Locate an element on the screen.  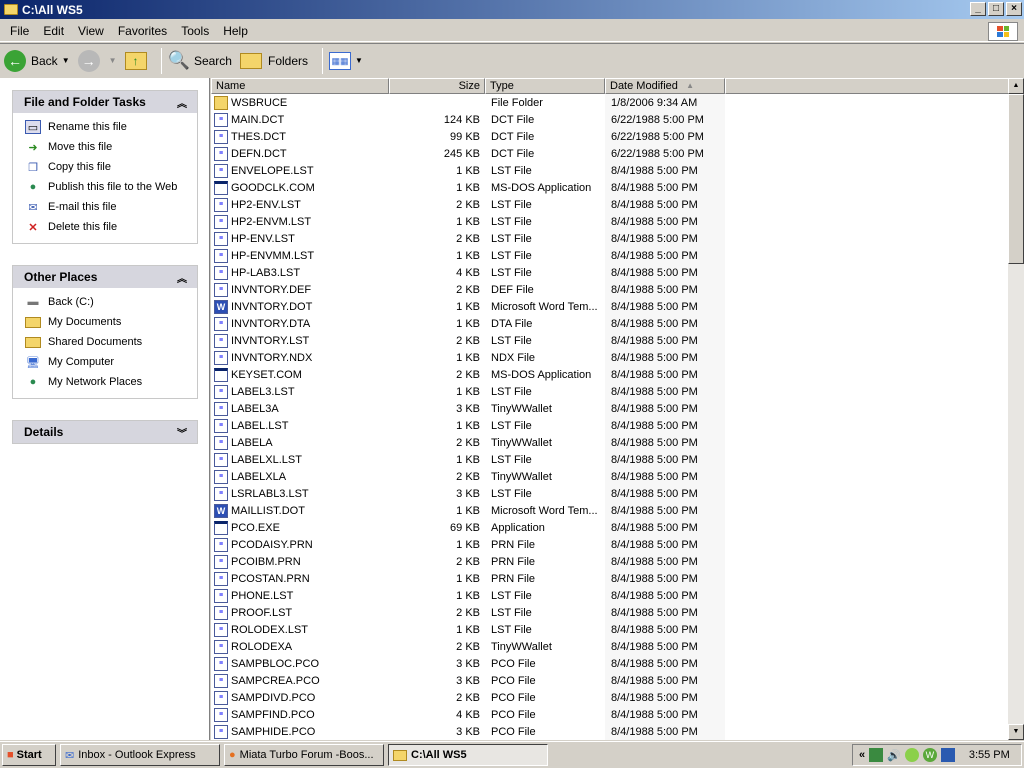
menu-tools: Tools is located at coordinates (195, 31).